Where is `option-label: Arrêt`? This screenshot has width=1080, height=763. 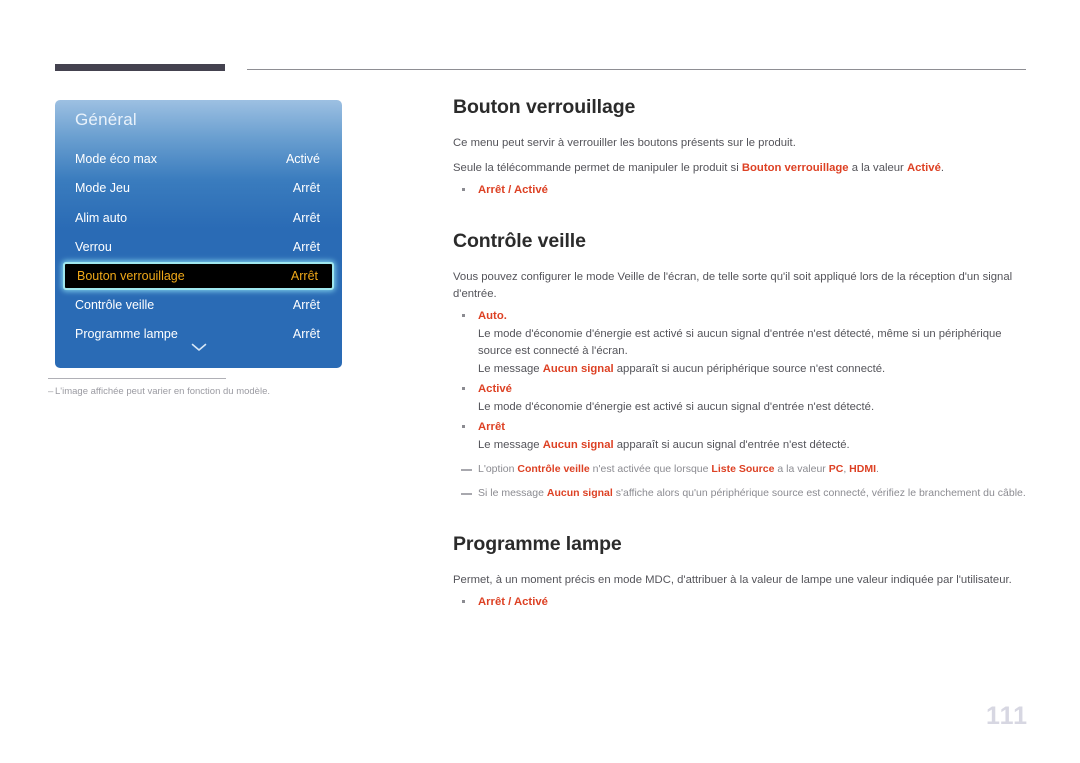 option-label: Arrêt is located at coordinates (491, 427).